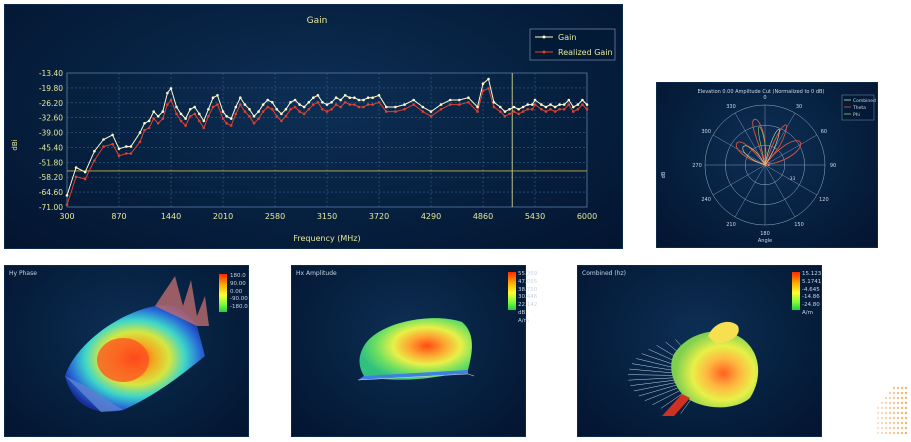  Describe the element at coordinates (799, 107) in the screenshot. I see `polar-angle-label: 30` at that location.